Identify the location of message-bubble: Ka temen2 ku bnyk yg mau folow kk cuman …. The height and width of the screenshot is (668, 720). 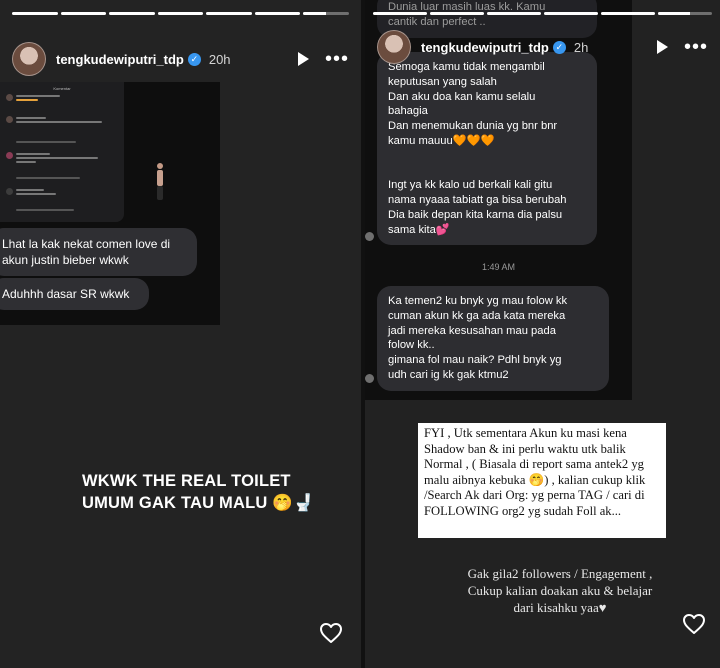
(493, 338).